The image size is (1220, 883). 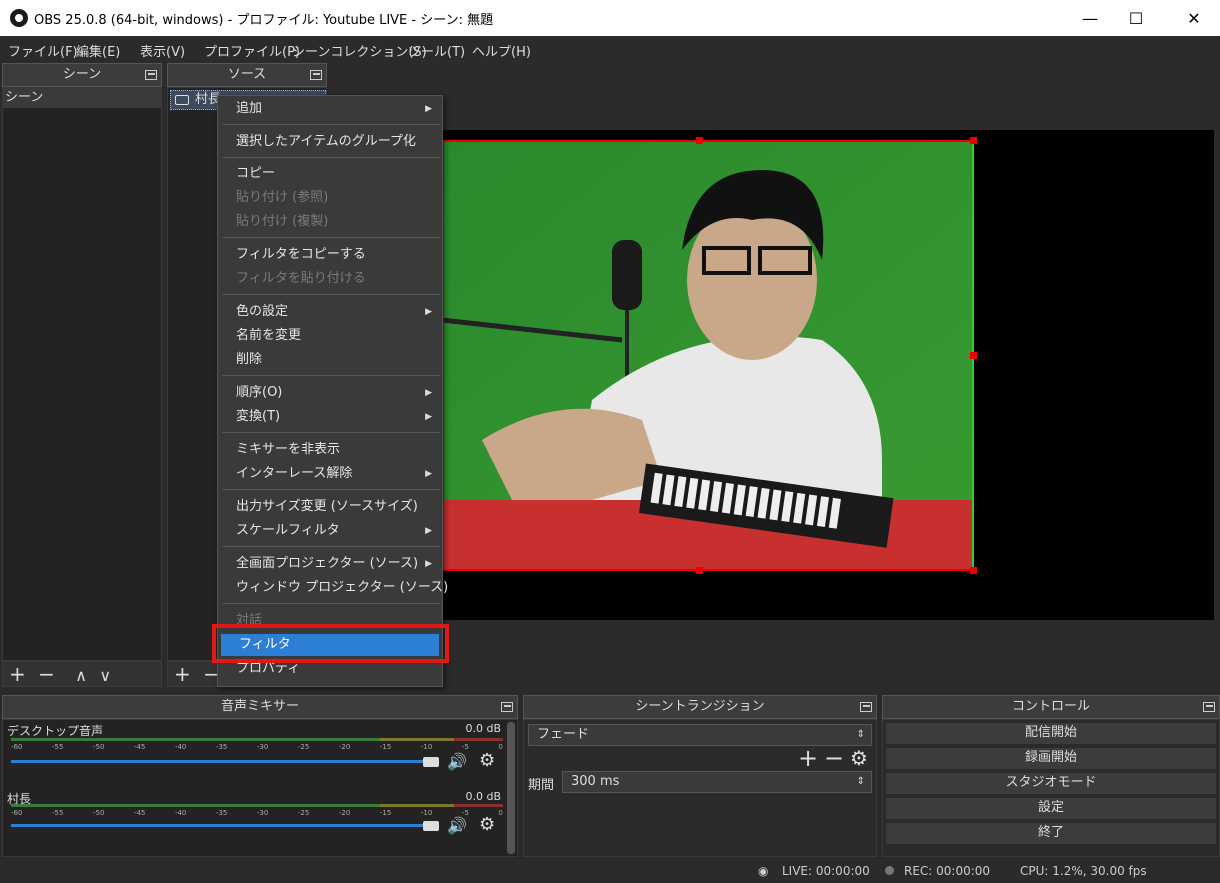 I want to click on menu-item-order: 順序(O) ▶, so click(x=330, y=393).